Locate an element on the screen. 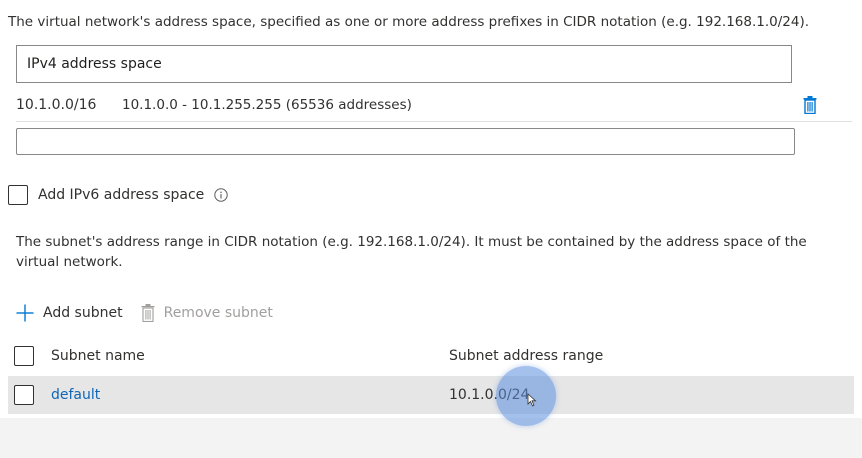 The height and width of the screenshot is (458, 862). cursor-highlight is located at coordinates (526, 396).